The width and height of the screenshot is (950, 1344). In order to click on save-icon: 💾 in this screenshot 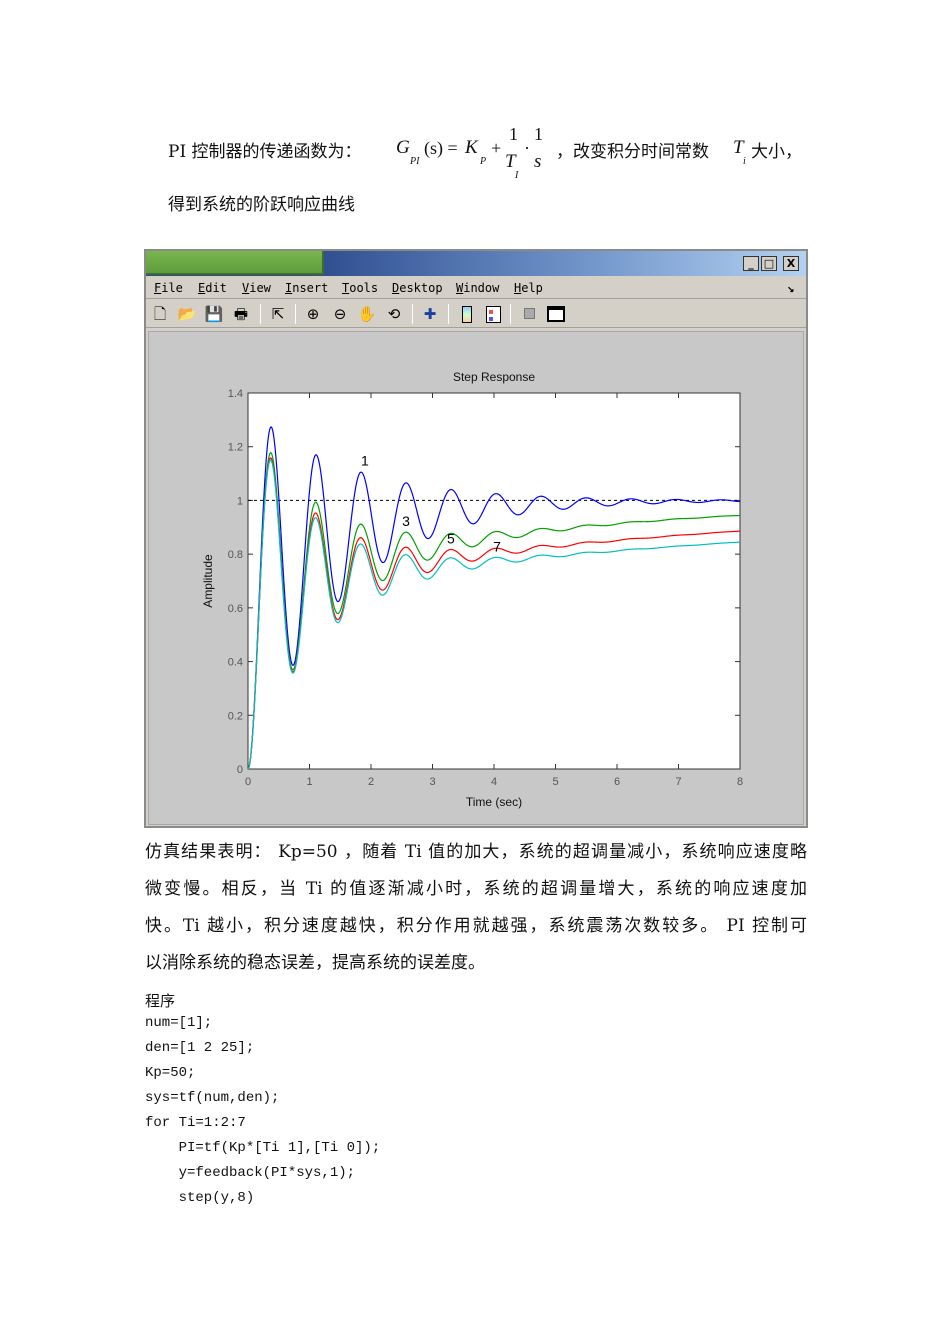, I will do `click(214, 314)`.